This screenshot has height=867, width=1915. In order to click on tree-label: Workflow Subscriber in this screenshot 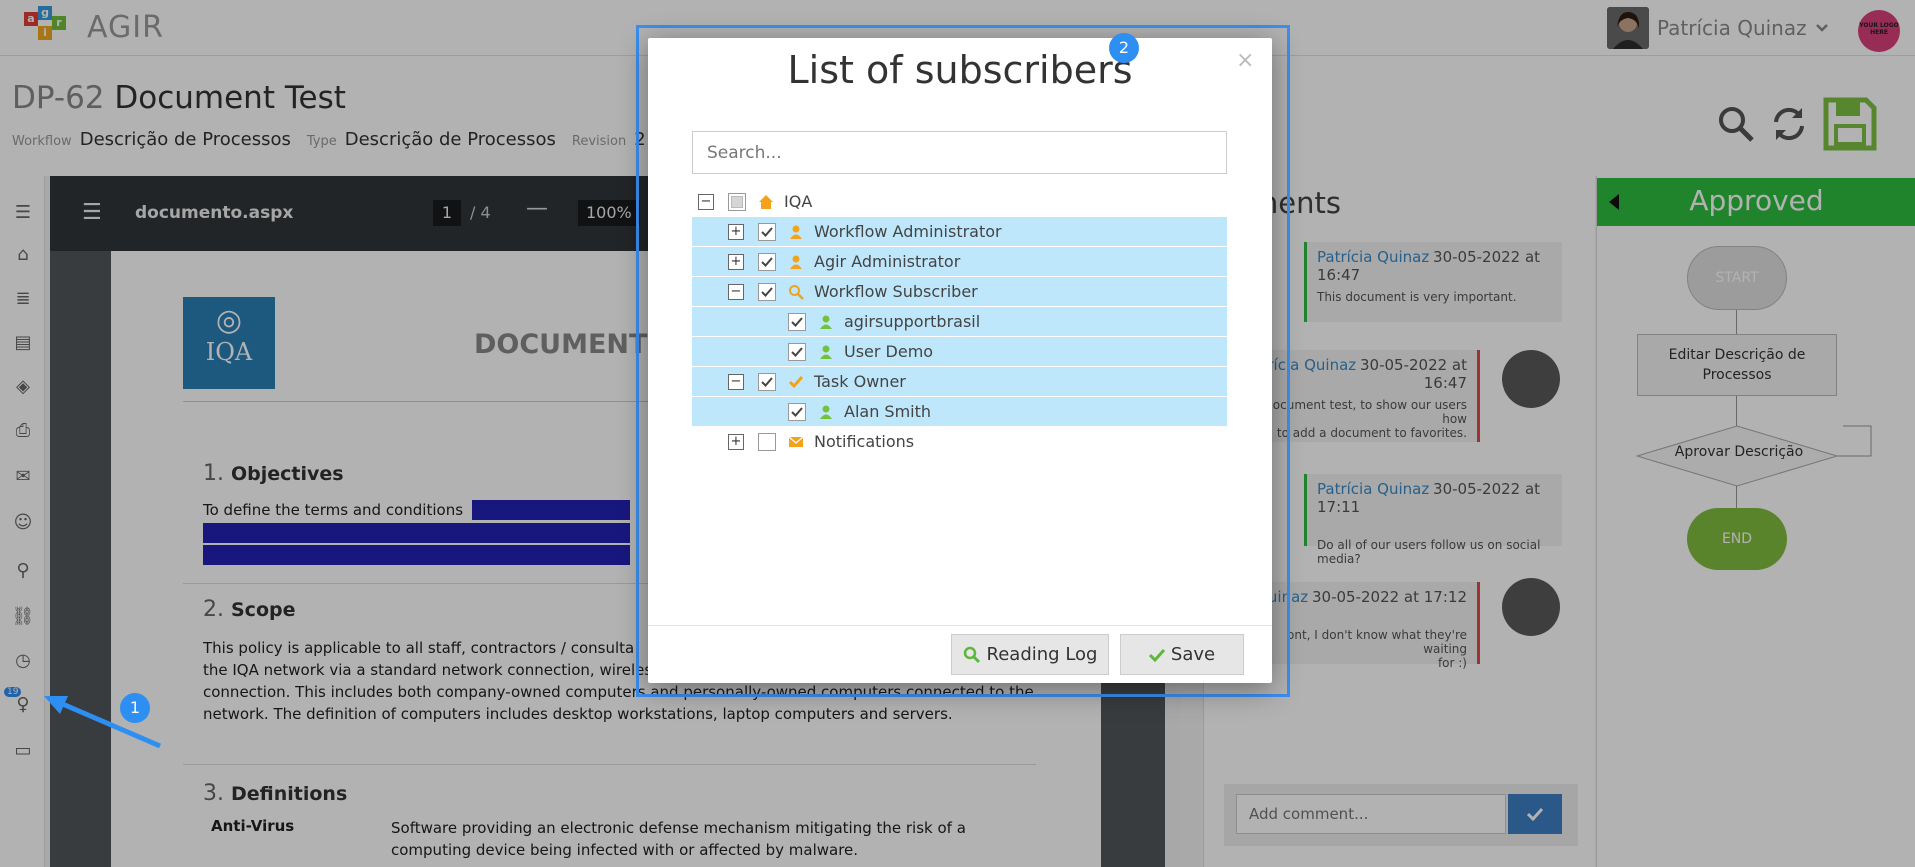, I will do `click(896, 291)`.